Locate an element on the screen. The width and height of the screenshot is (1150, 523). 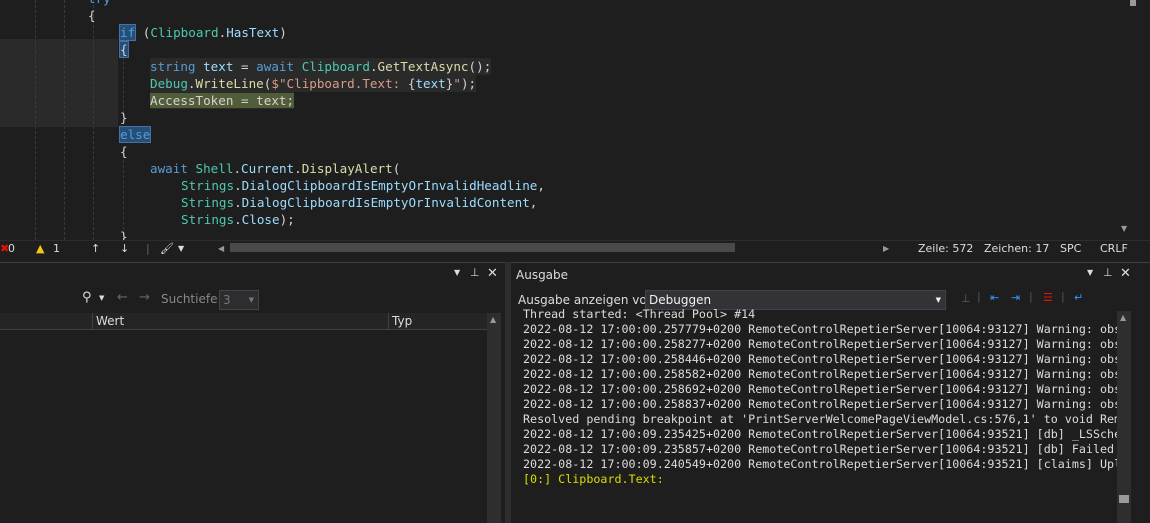
previous-message-icon: ⇤ is located at coordinates (994, 297).